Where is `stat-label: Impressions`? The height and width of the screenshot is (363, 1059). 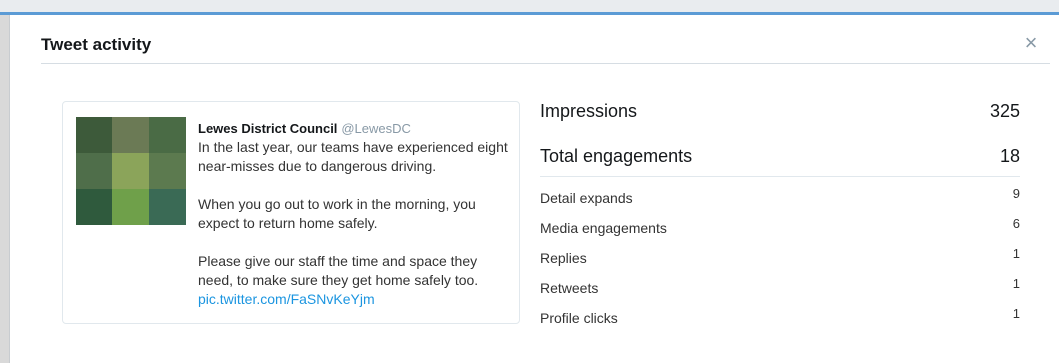
stat-label: Impressions is located at coordinates (589, 111).